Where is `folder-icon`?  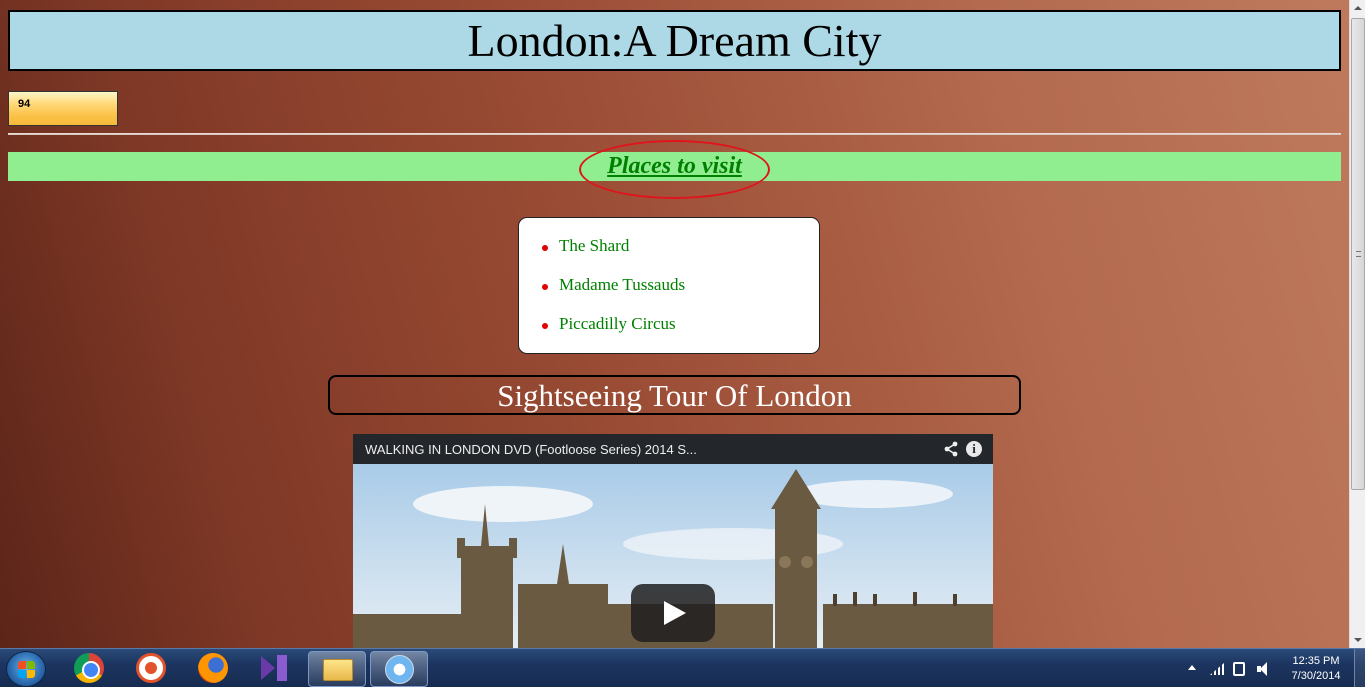 folder-icon is located at coordinates (338, 670).